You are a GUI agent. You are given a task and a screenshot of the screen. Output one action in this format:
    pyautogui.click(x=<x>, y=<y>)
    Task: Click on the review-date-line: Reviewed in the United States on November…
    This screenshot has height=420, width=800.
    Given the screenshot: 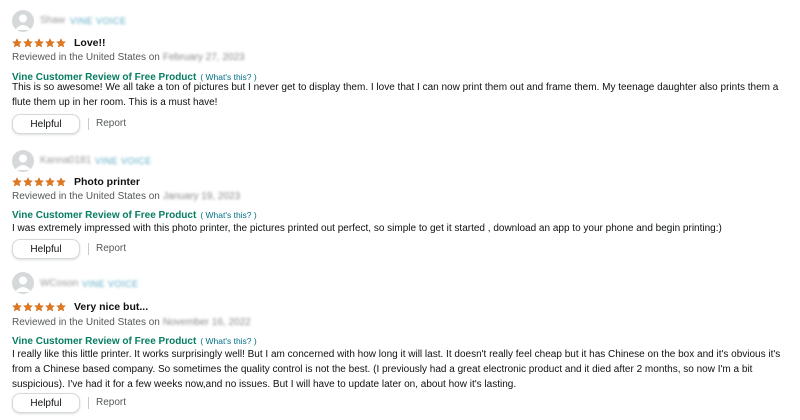 What is the action you would take?
    pyautogui.click(x=131, y=322)
    